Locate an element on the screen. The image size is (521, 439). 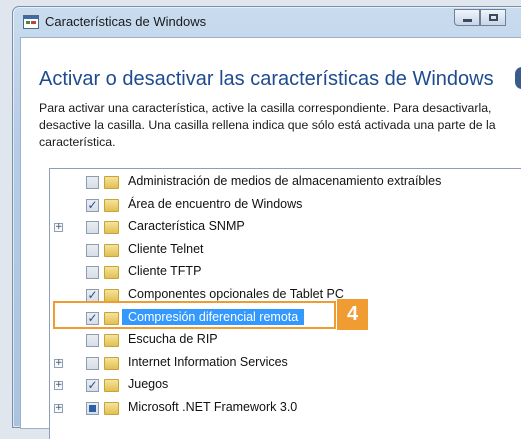
maximize-icon is located at coordinates (493, 17).